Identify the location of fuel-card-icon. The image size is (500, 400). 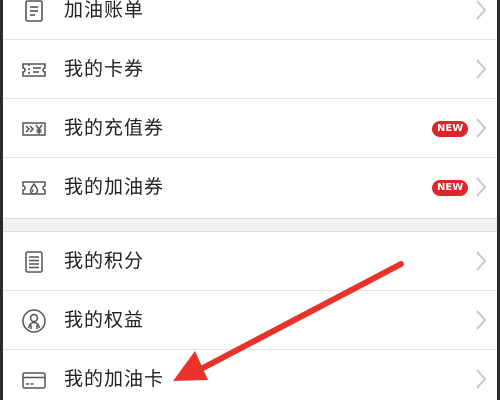
(34, 380).